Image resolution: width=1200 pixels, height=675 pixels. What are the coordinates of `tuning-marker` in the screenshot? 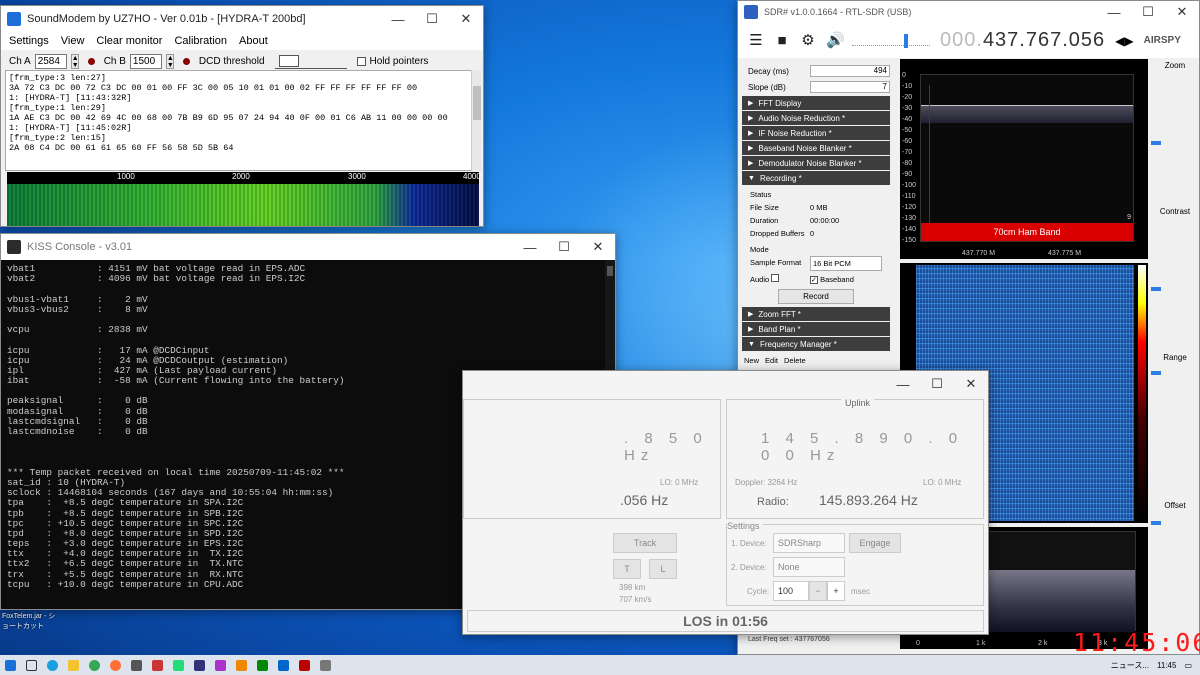 It's located at (929, 160).